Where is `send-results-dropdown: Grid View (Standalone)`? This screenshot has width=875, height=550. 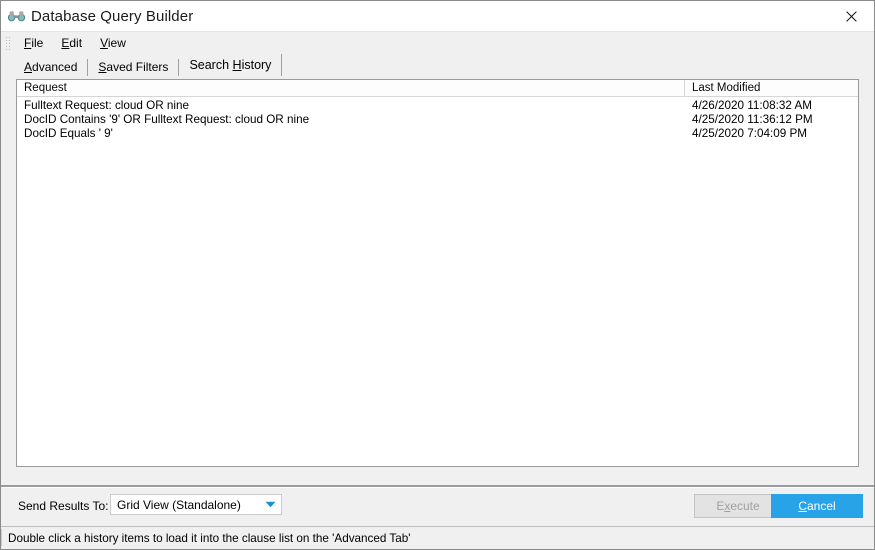 send-results-dropdown: Grid View (Standalone) is located at coordinates (196, 504).